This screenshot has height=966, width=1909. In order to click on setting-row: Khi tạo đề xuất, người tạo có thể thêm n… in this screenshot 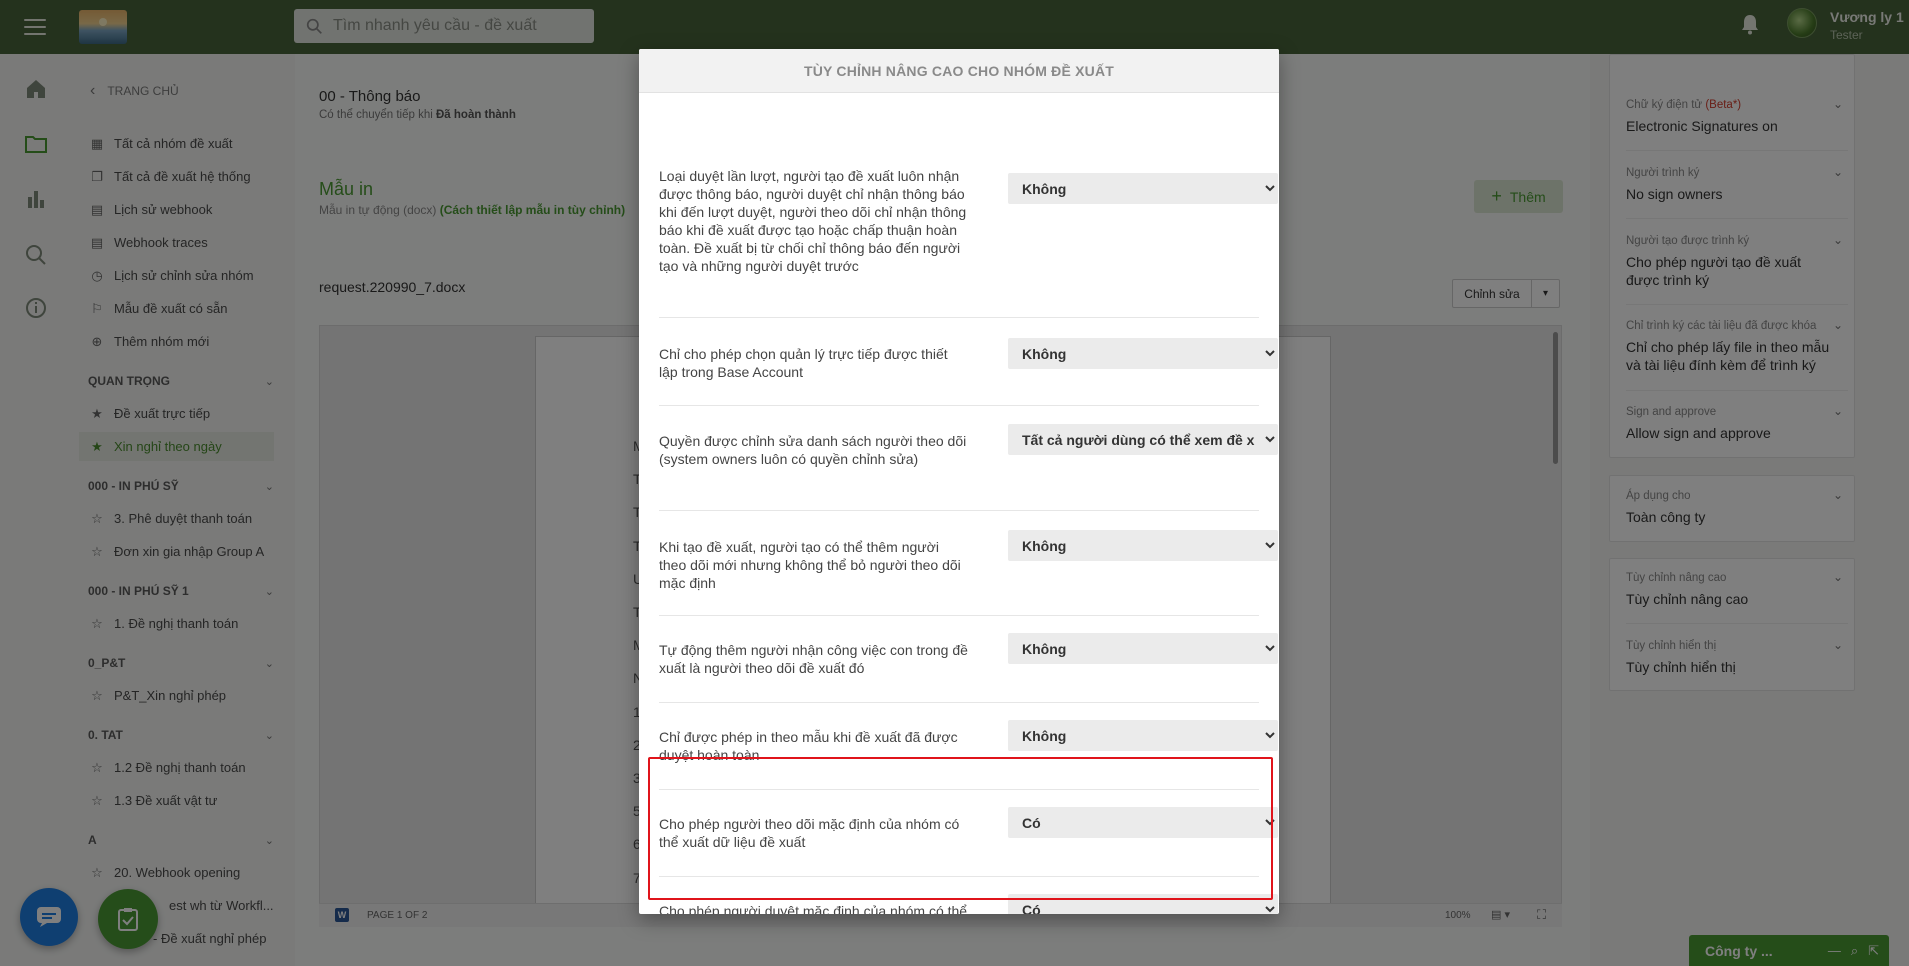, I will do `click(968, 563)`.